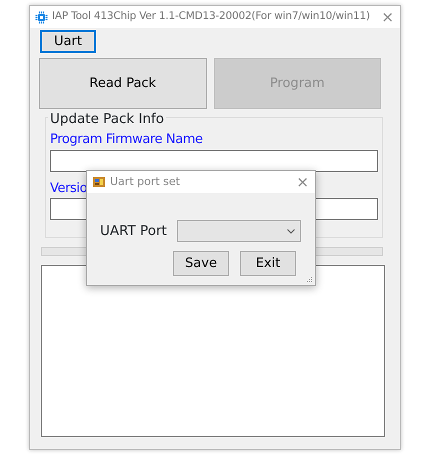  Describe the element at coordinates (290, 231) in the screenshot. I see `caret-icon` at that location.